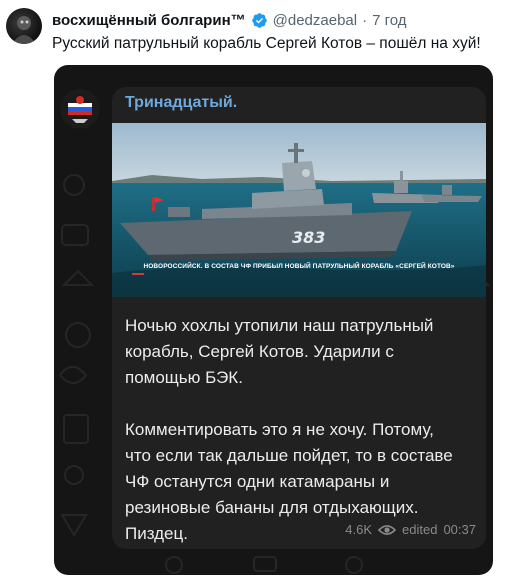  What do you see at coordinates (272, 507) in the screenshot?
I see `message-line: резиновые бананы для отдыхающих.` at bounding box center [272, 507].